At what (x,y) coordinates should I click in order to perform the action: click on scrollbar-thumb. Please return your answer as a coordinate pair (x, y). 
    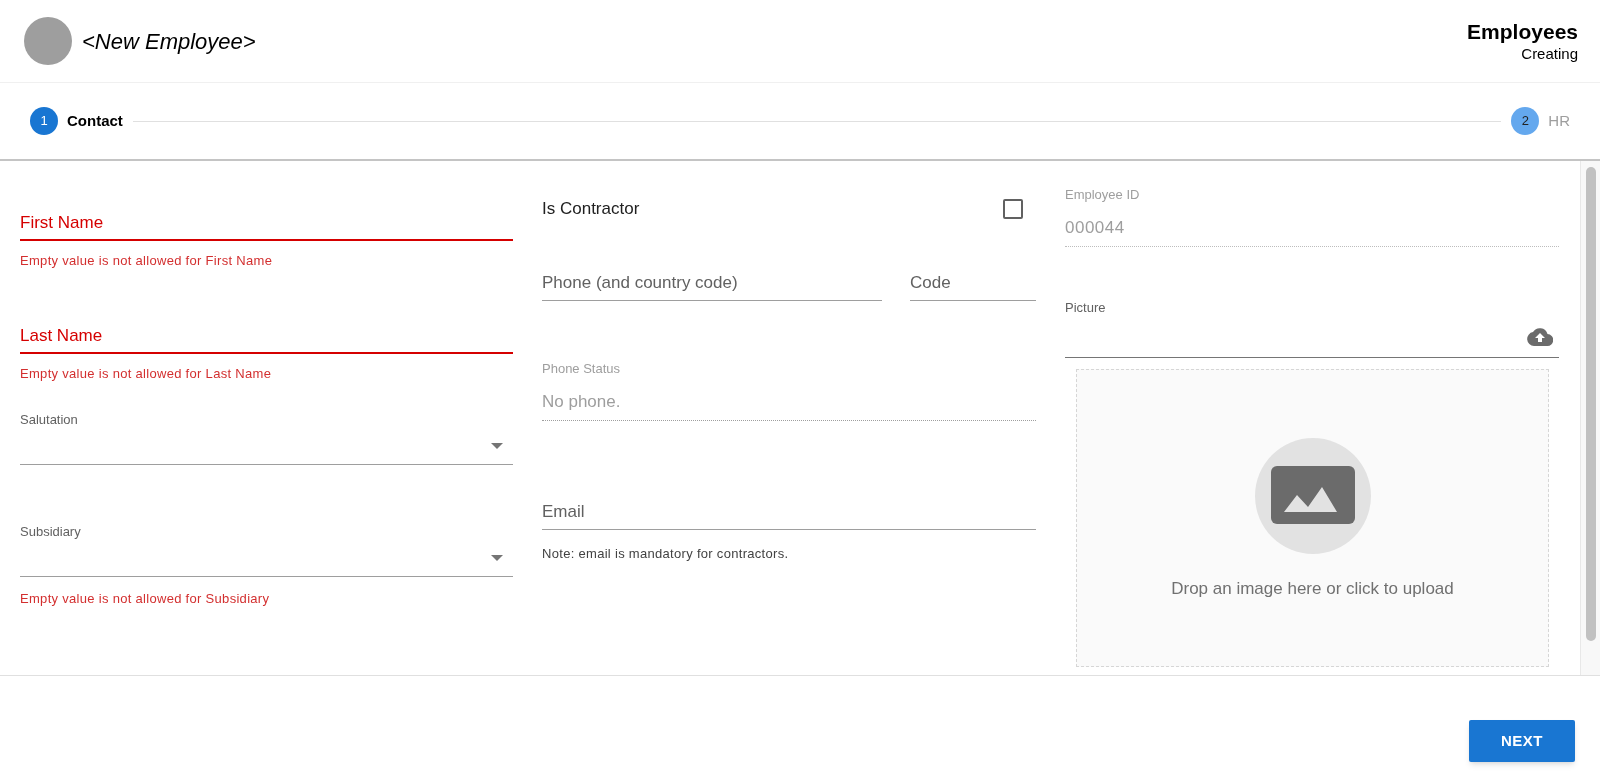
    Looking at the image, I should click on (1590, 404).